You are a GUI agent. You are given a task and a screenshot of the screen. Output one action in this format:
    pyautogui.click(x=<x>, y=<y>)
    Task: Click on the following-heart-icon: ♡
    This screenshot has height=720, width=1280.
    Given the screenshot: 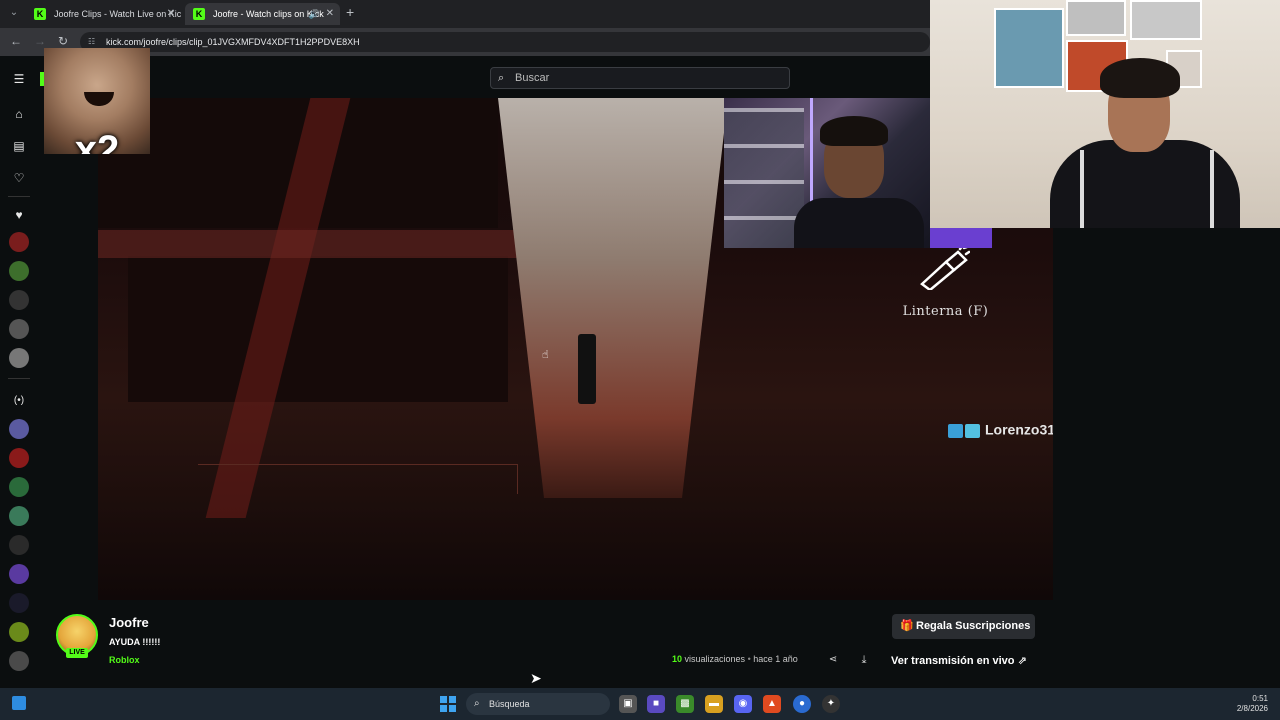 What is the action you would take?
    pyautogui.click(x=19, y=178)
    